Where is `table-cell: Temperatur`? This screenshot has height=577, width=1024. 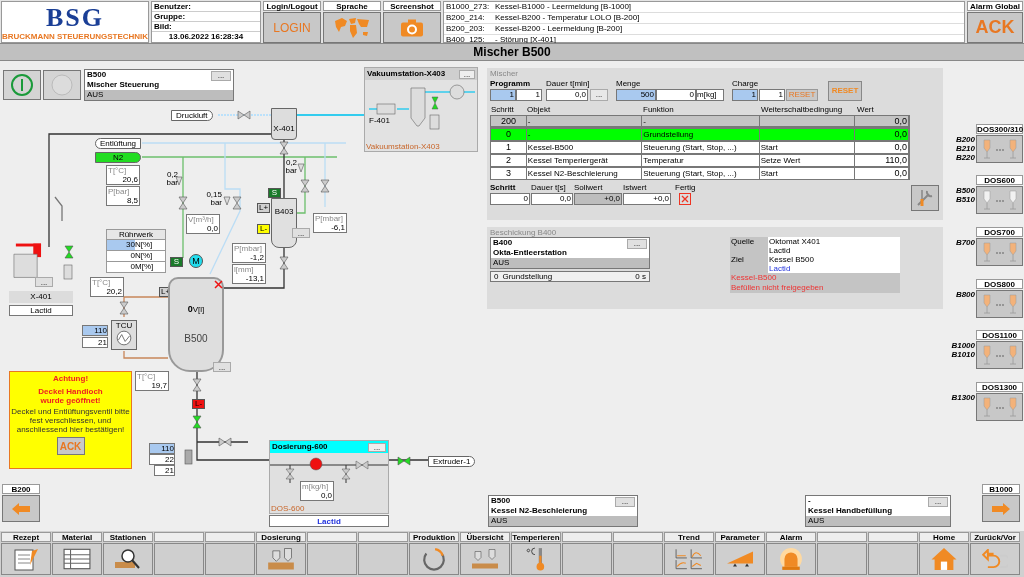
table-cell: Temperatur is located at coordinates (701, 160).